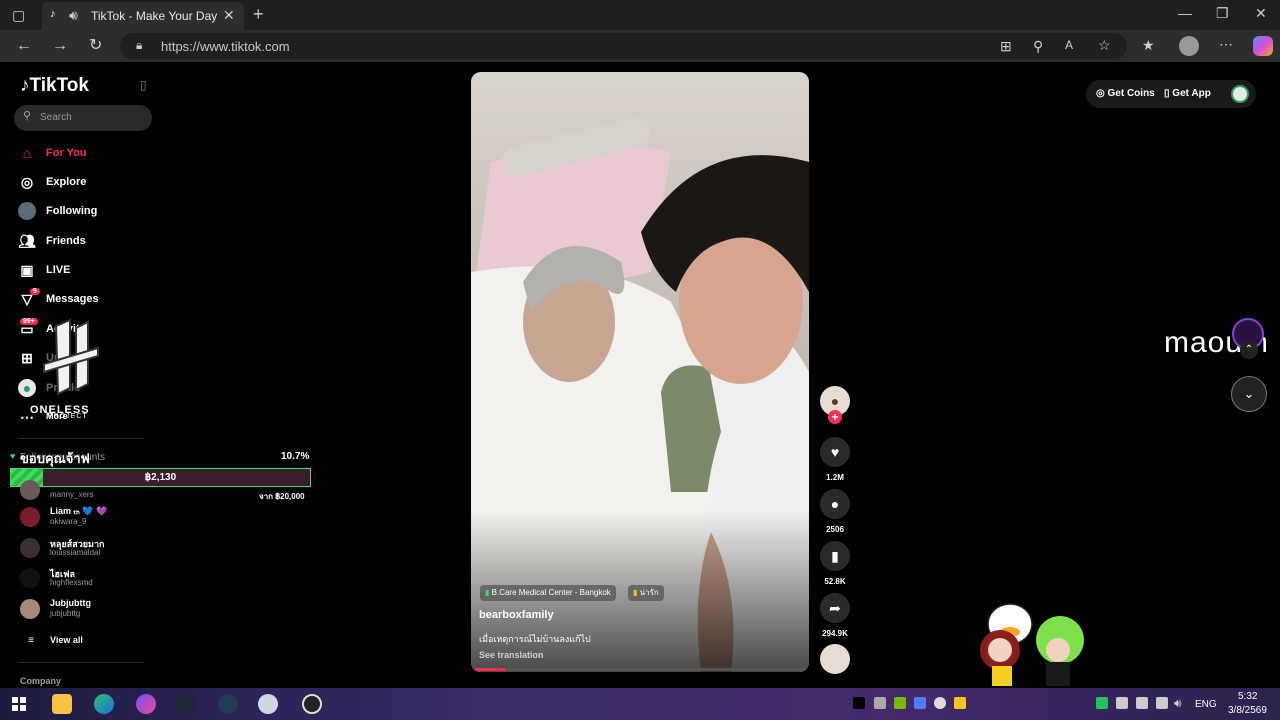 The image size is (1280, 720). Describe the element at coordinates (146, 704) in the screenshot. I see `messenger-icon` at that location.